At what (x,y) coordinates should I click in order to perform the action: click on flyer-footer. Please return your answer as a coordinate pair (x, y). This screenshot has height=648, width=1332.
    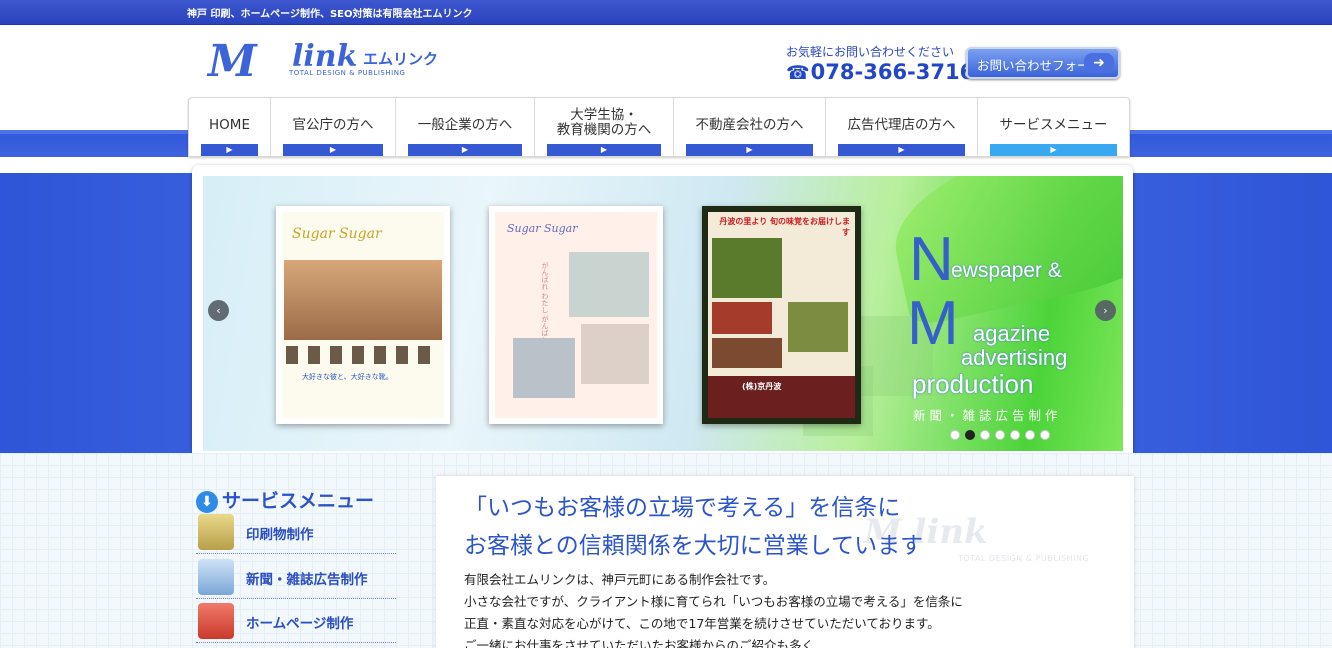
    Looking at the image, I should click on (781, 397).